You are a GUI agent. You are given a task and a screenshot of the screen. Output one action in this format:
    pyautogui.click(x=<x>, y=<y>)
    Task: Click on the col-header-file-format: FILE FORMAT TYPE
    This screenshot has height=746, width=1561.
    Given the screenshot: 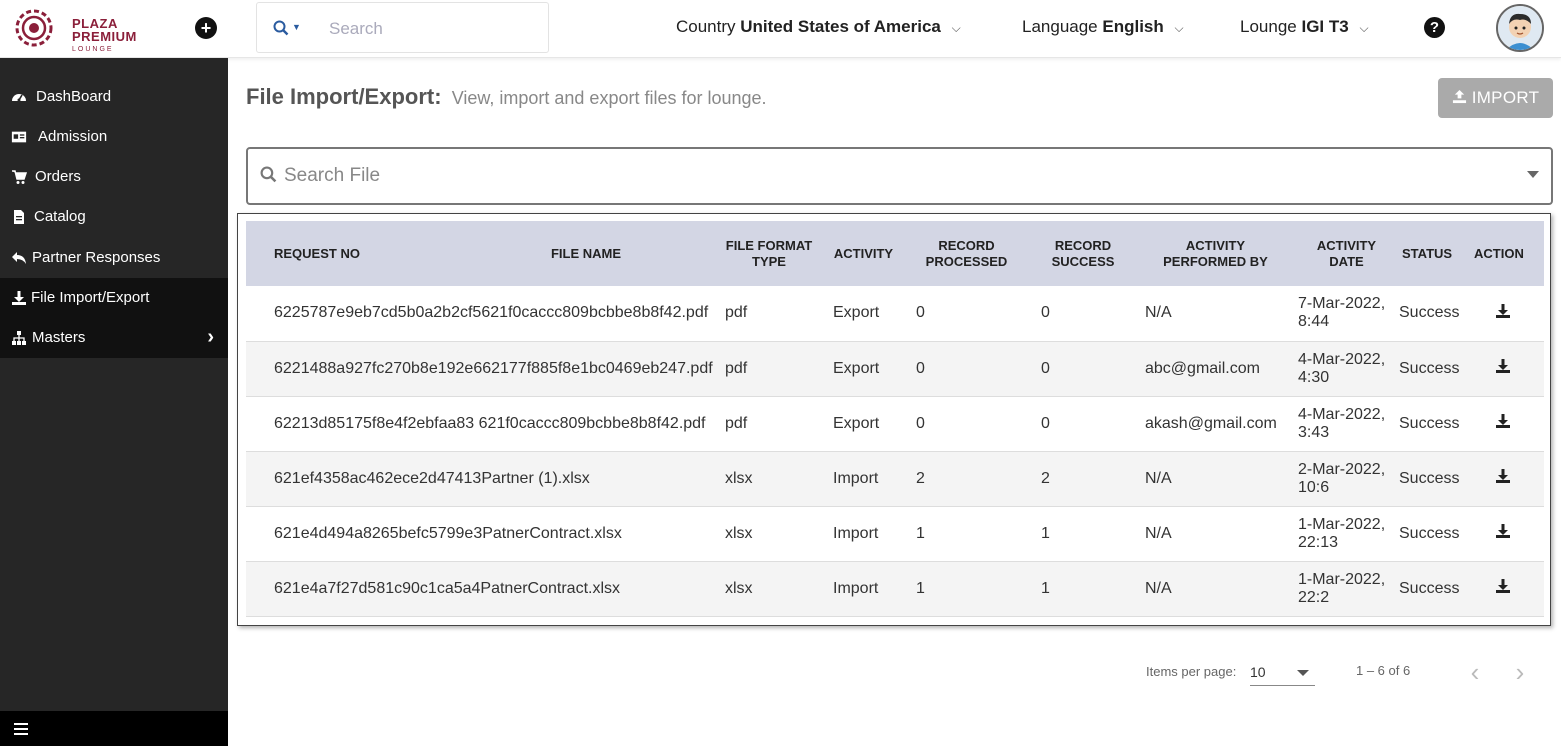 What is the action you would take?
    pyautogui.click(x=769, y=253)
    